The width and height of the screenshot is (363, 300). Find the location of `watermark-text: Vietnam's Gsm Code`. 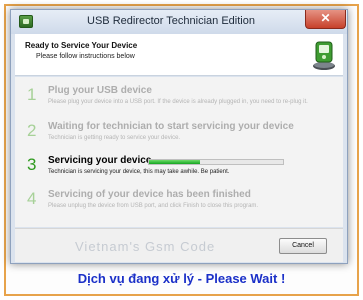

watermark-text: Vietnam's Gsm Code is located at coordinates (145, 246).